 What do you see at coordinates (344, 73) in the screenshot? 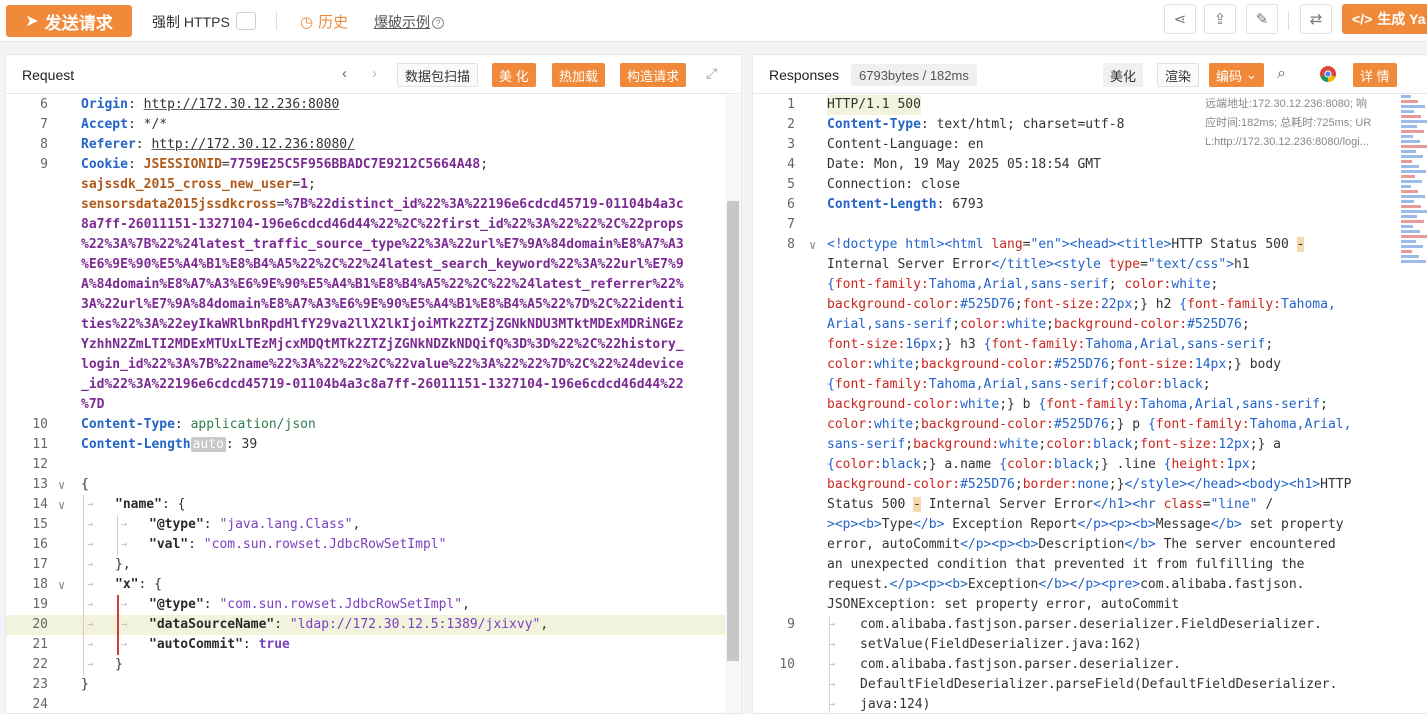
I see `chevron-left-icon: ‹` at bounding box center [344, 73].